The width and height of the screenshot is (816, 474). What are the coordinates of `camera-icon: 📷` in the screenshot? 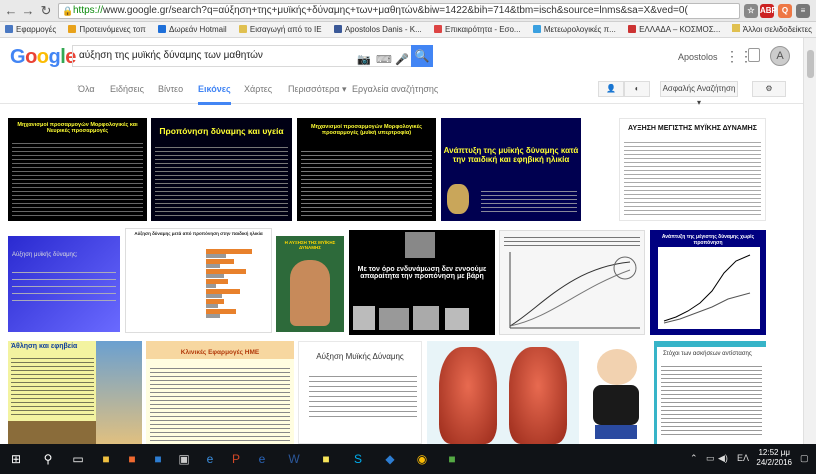 It's located at (364, 60).